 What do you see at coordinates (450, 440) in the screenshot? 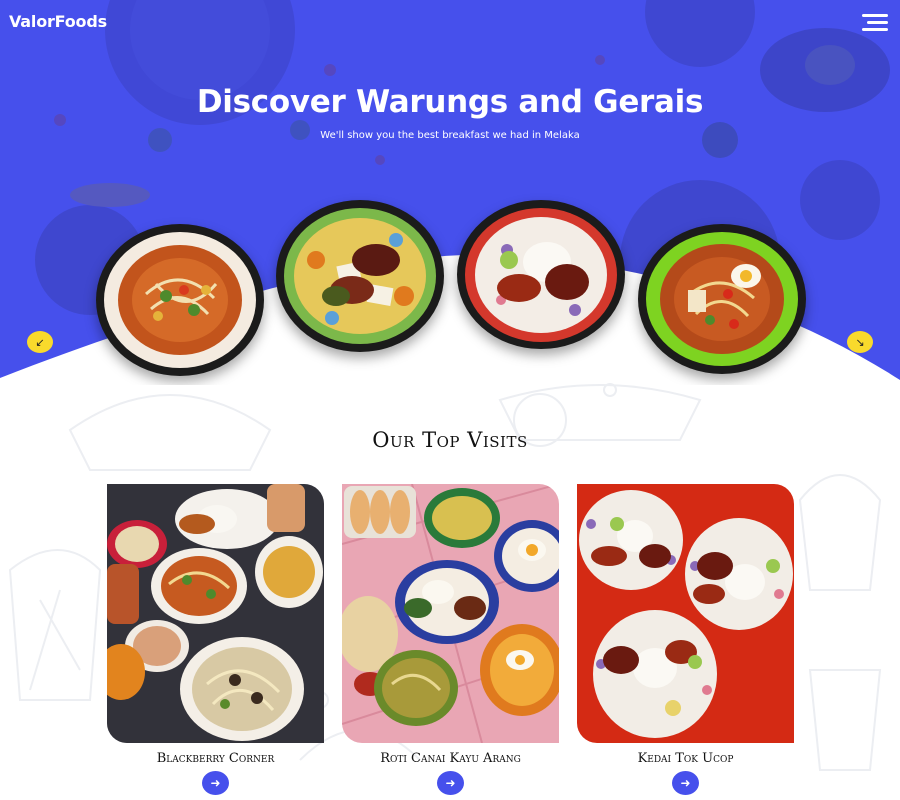
I see `section-title: Our Top Visits` at bounding box center [450, 440].